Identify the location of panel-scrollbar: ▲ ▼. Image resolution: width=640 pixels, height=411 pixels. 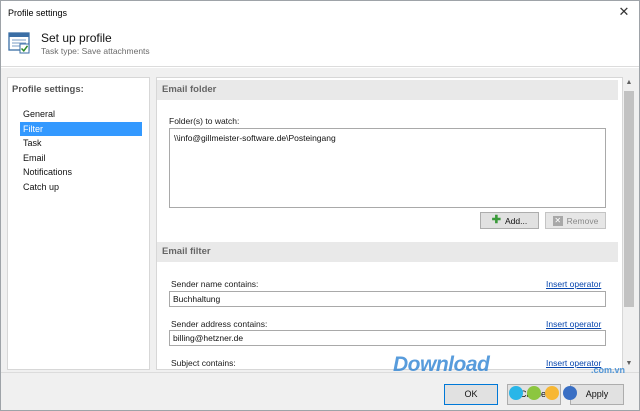
(629, 223).